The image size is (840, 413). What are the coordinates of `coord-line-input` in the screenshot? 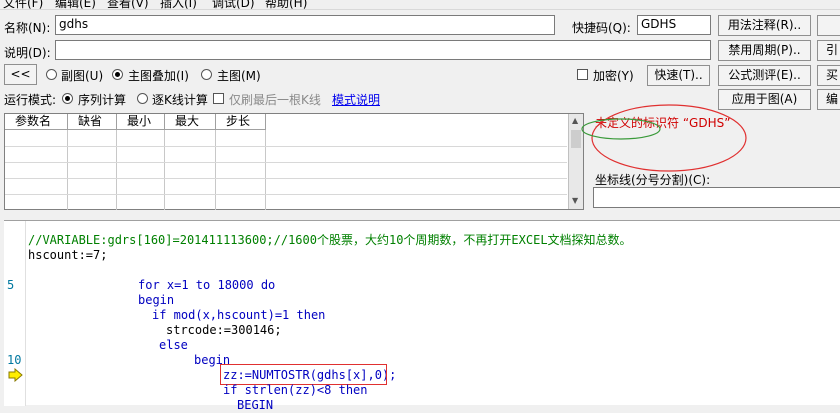 It's located at (716, 197).